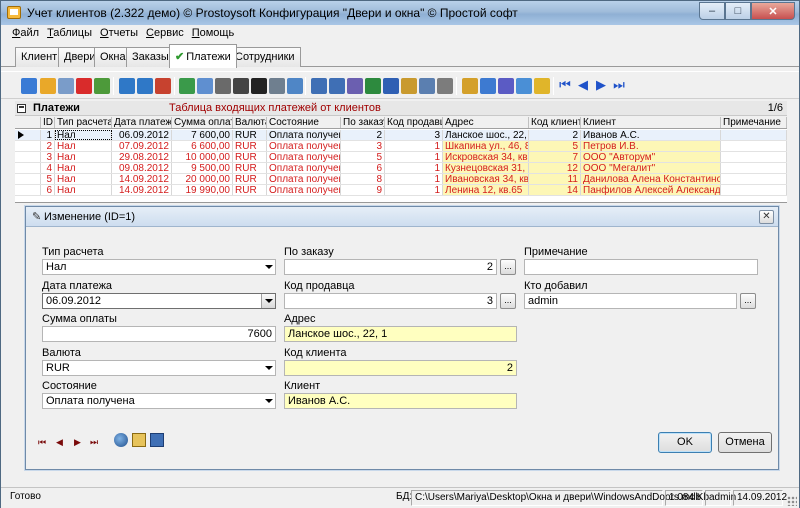 The width and height of the screenshot is (800, 508). I want to click on cell-address: Ивановская 34, кв.7, so click(486, 179).